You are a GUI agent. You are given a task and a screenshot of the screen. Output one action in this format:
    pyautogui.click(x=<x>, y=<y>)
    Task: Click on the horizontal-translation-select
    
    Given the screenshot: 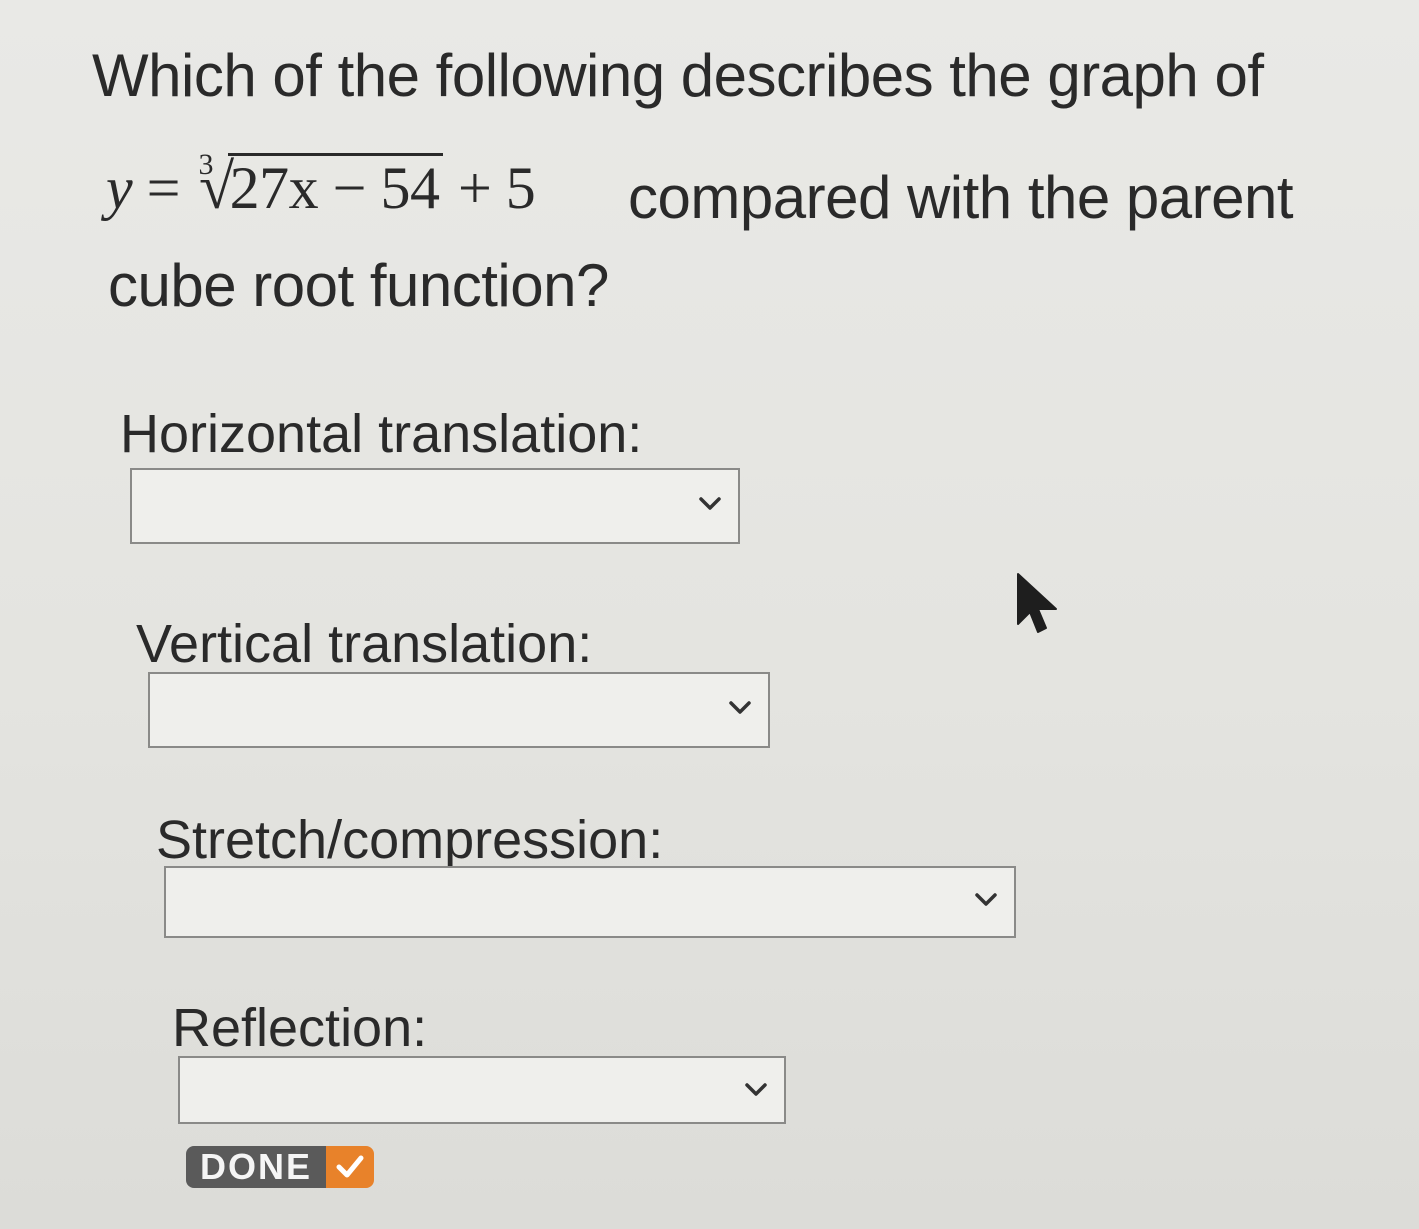 What is the action you would take?
    pyautogui.click(x=435, y=506)
    